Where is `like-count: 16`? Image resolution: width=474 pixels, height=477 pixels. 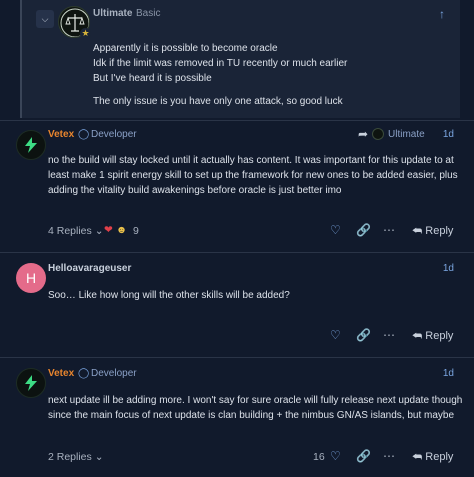
like-count: 16 is located at coordinates (319, 457).